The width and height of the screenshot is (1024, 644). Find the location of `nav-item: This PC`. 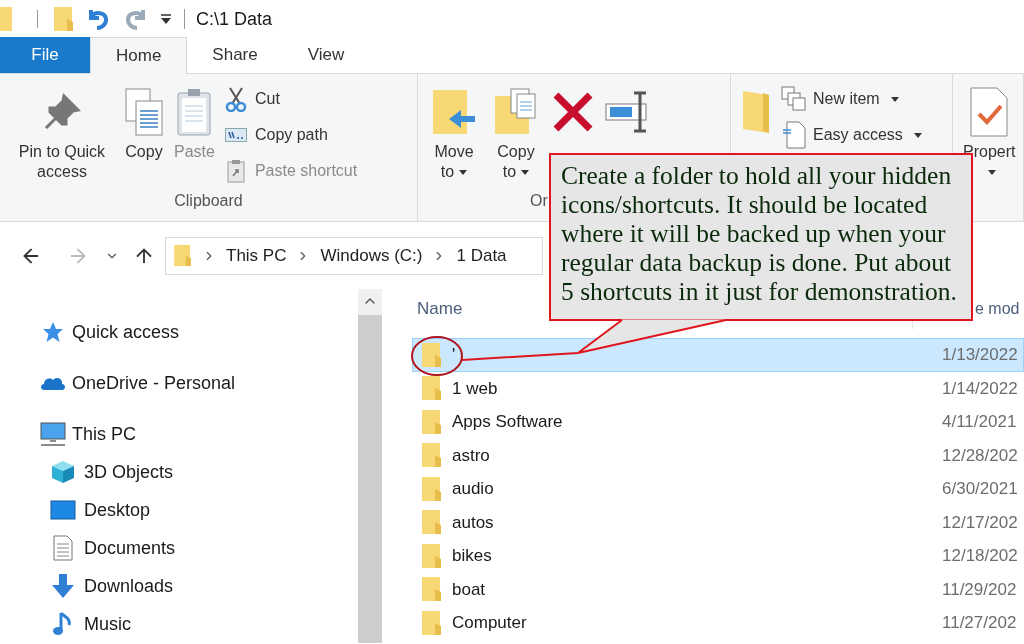

nav-item: This PC is located at coordinates (199, 434).